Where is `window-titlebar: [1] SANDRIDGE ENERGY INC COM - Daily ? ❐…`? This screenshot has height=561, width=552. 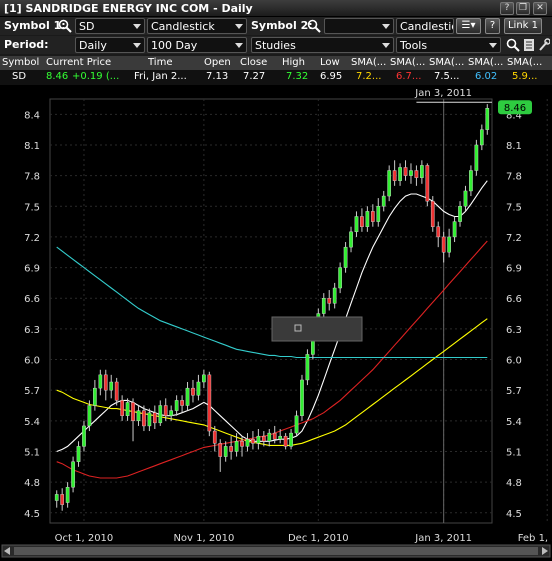
window-titlebar: [1] SANDRIDGE ENERGY INC COM - Daily ? ❐… is located at coordinates (276, 8).